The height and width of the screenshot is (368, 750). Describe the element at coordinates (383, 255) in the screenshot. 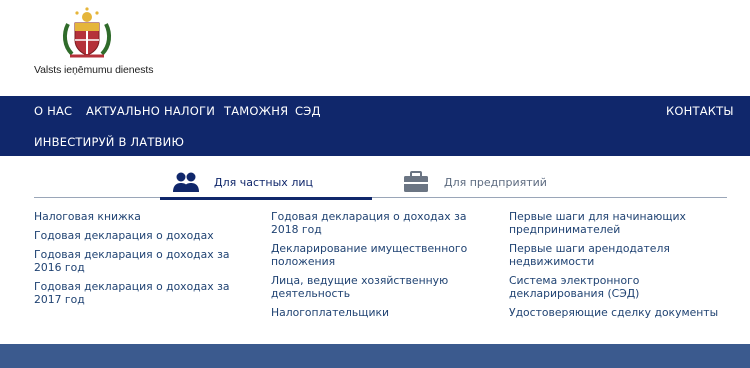

I see `link-property-declaration: Декларирование имущественного положения` at that location.